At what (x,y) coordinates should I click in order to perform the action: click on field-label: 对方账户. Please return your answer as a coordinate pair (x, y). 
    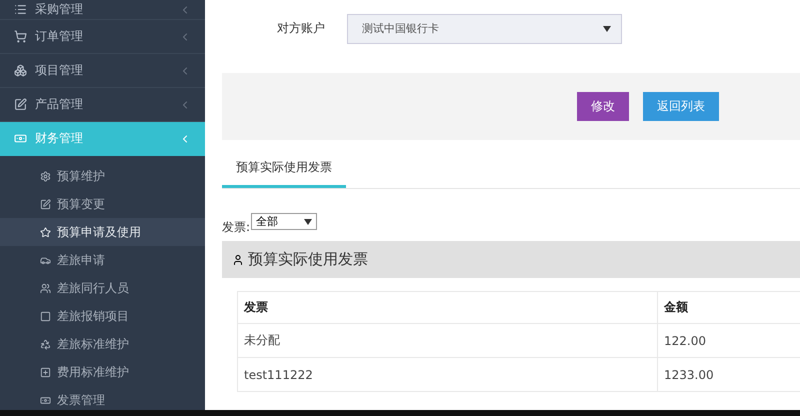
    Looking at the image, I should click on (301, 28).